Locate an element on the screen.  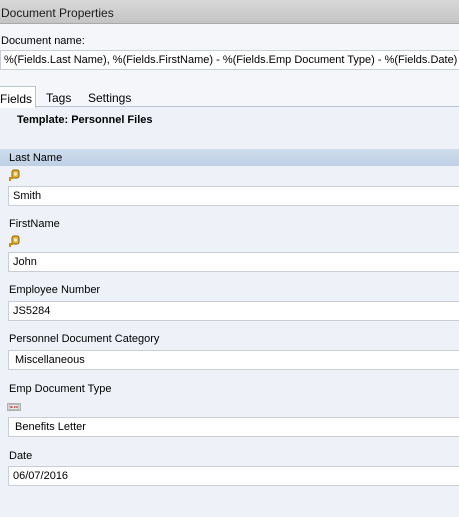
employee-number-label: Employee Number is located at coordinates (55, 290).